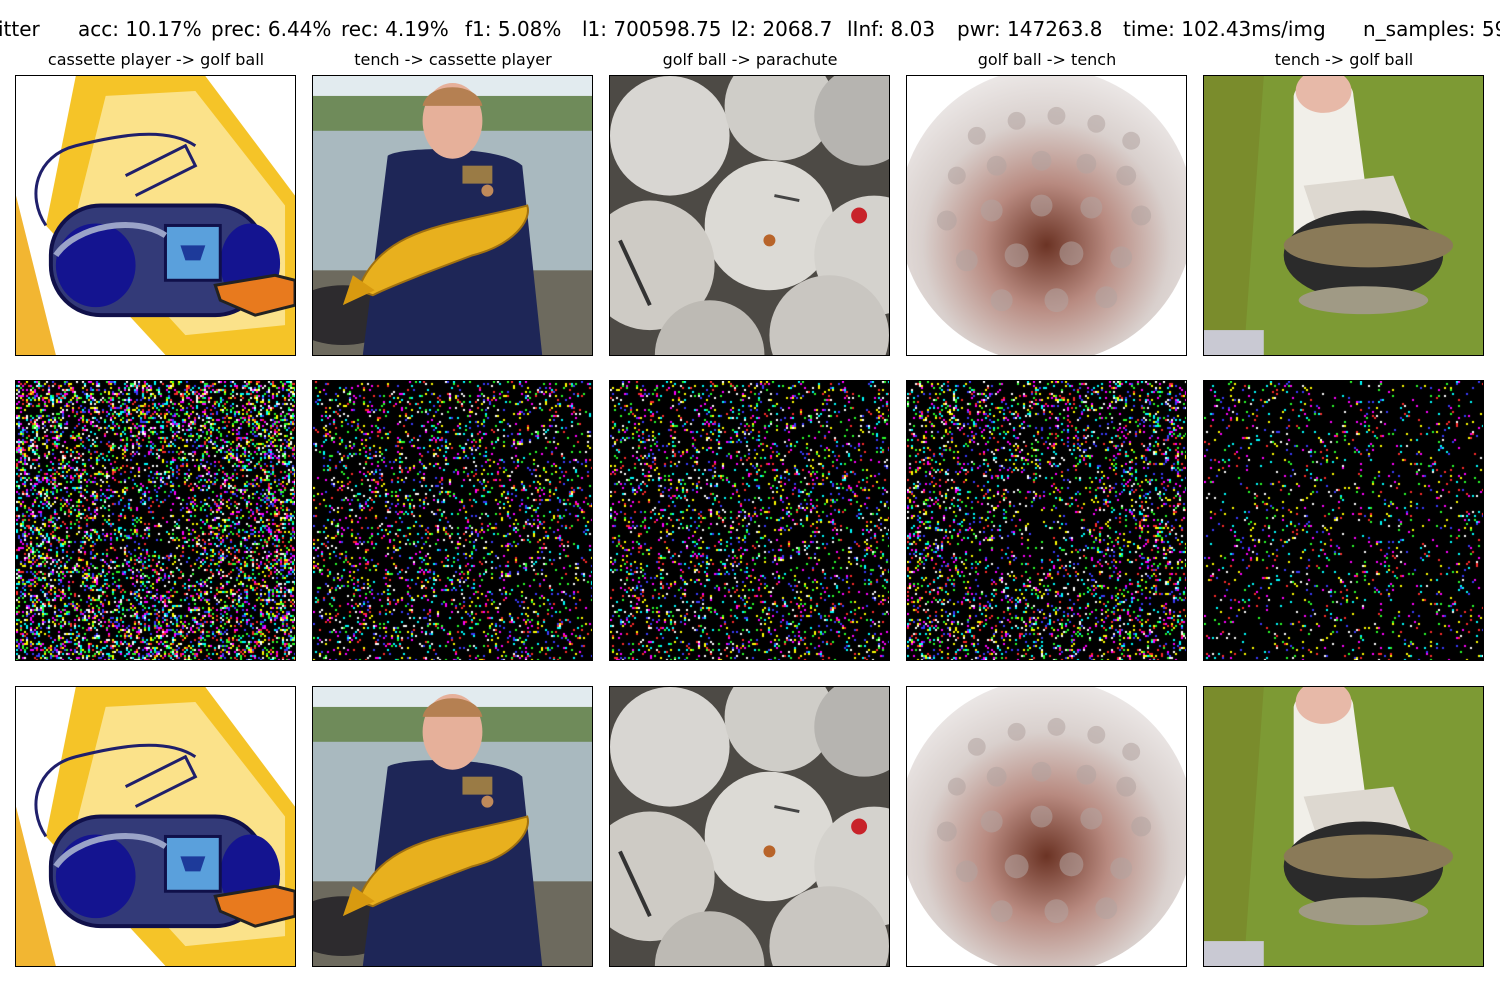  Describe the element at coordinates (1344, 59) in the screenshot. I see `column-title: tench -> golf ball` at that location.